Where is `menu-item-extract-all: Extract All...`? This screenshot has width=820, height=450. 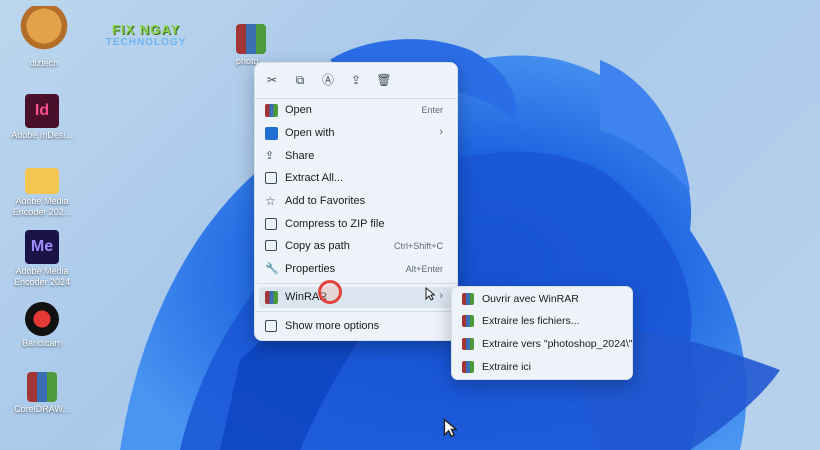
menu-item-extract-all: Extract All... is located at coordinates (356, 178).